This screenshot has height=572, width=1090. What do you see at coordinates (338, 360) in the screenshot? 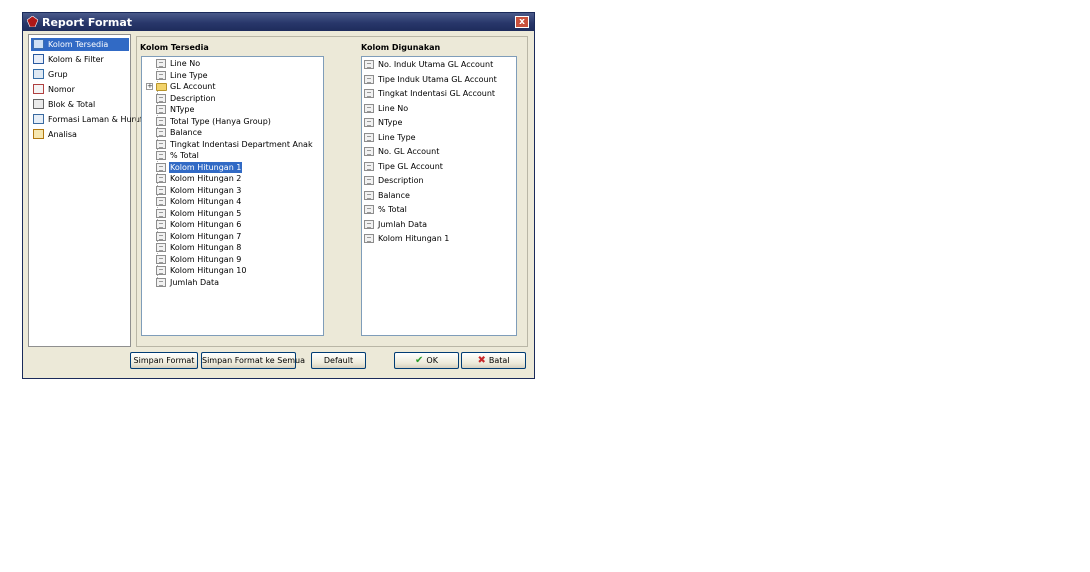
I see `default-button: Default` at bounding box center [338, 360].